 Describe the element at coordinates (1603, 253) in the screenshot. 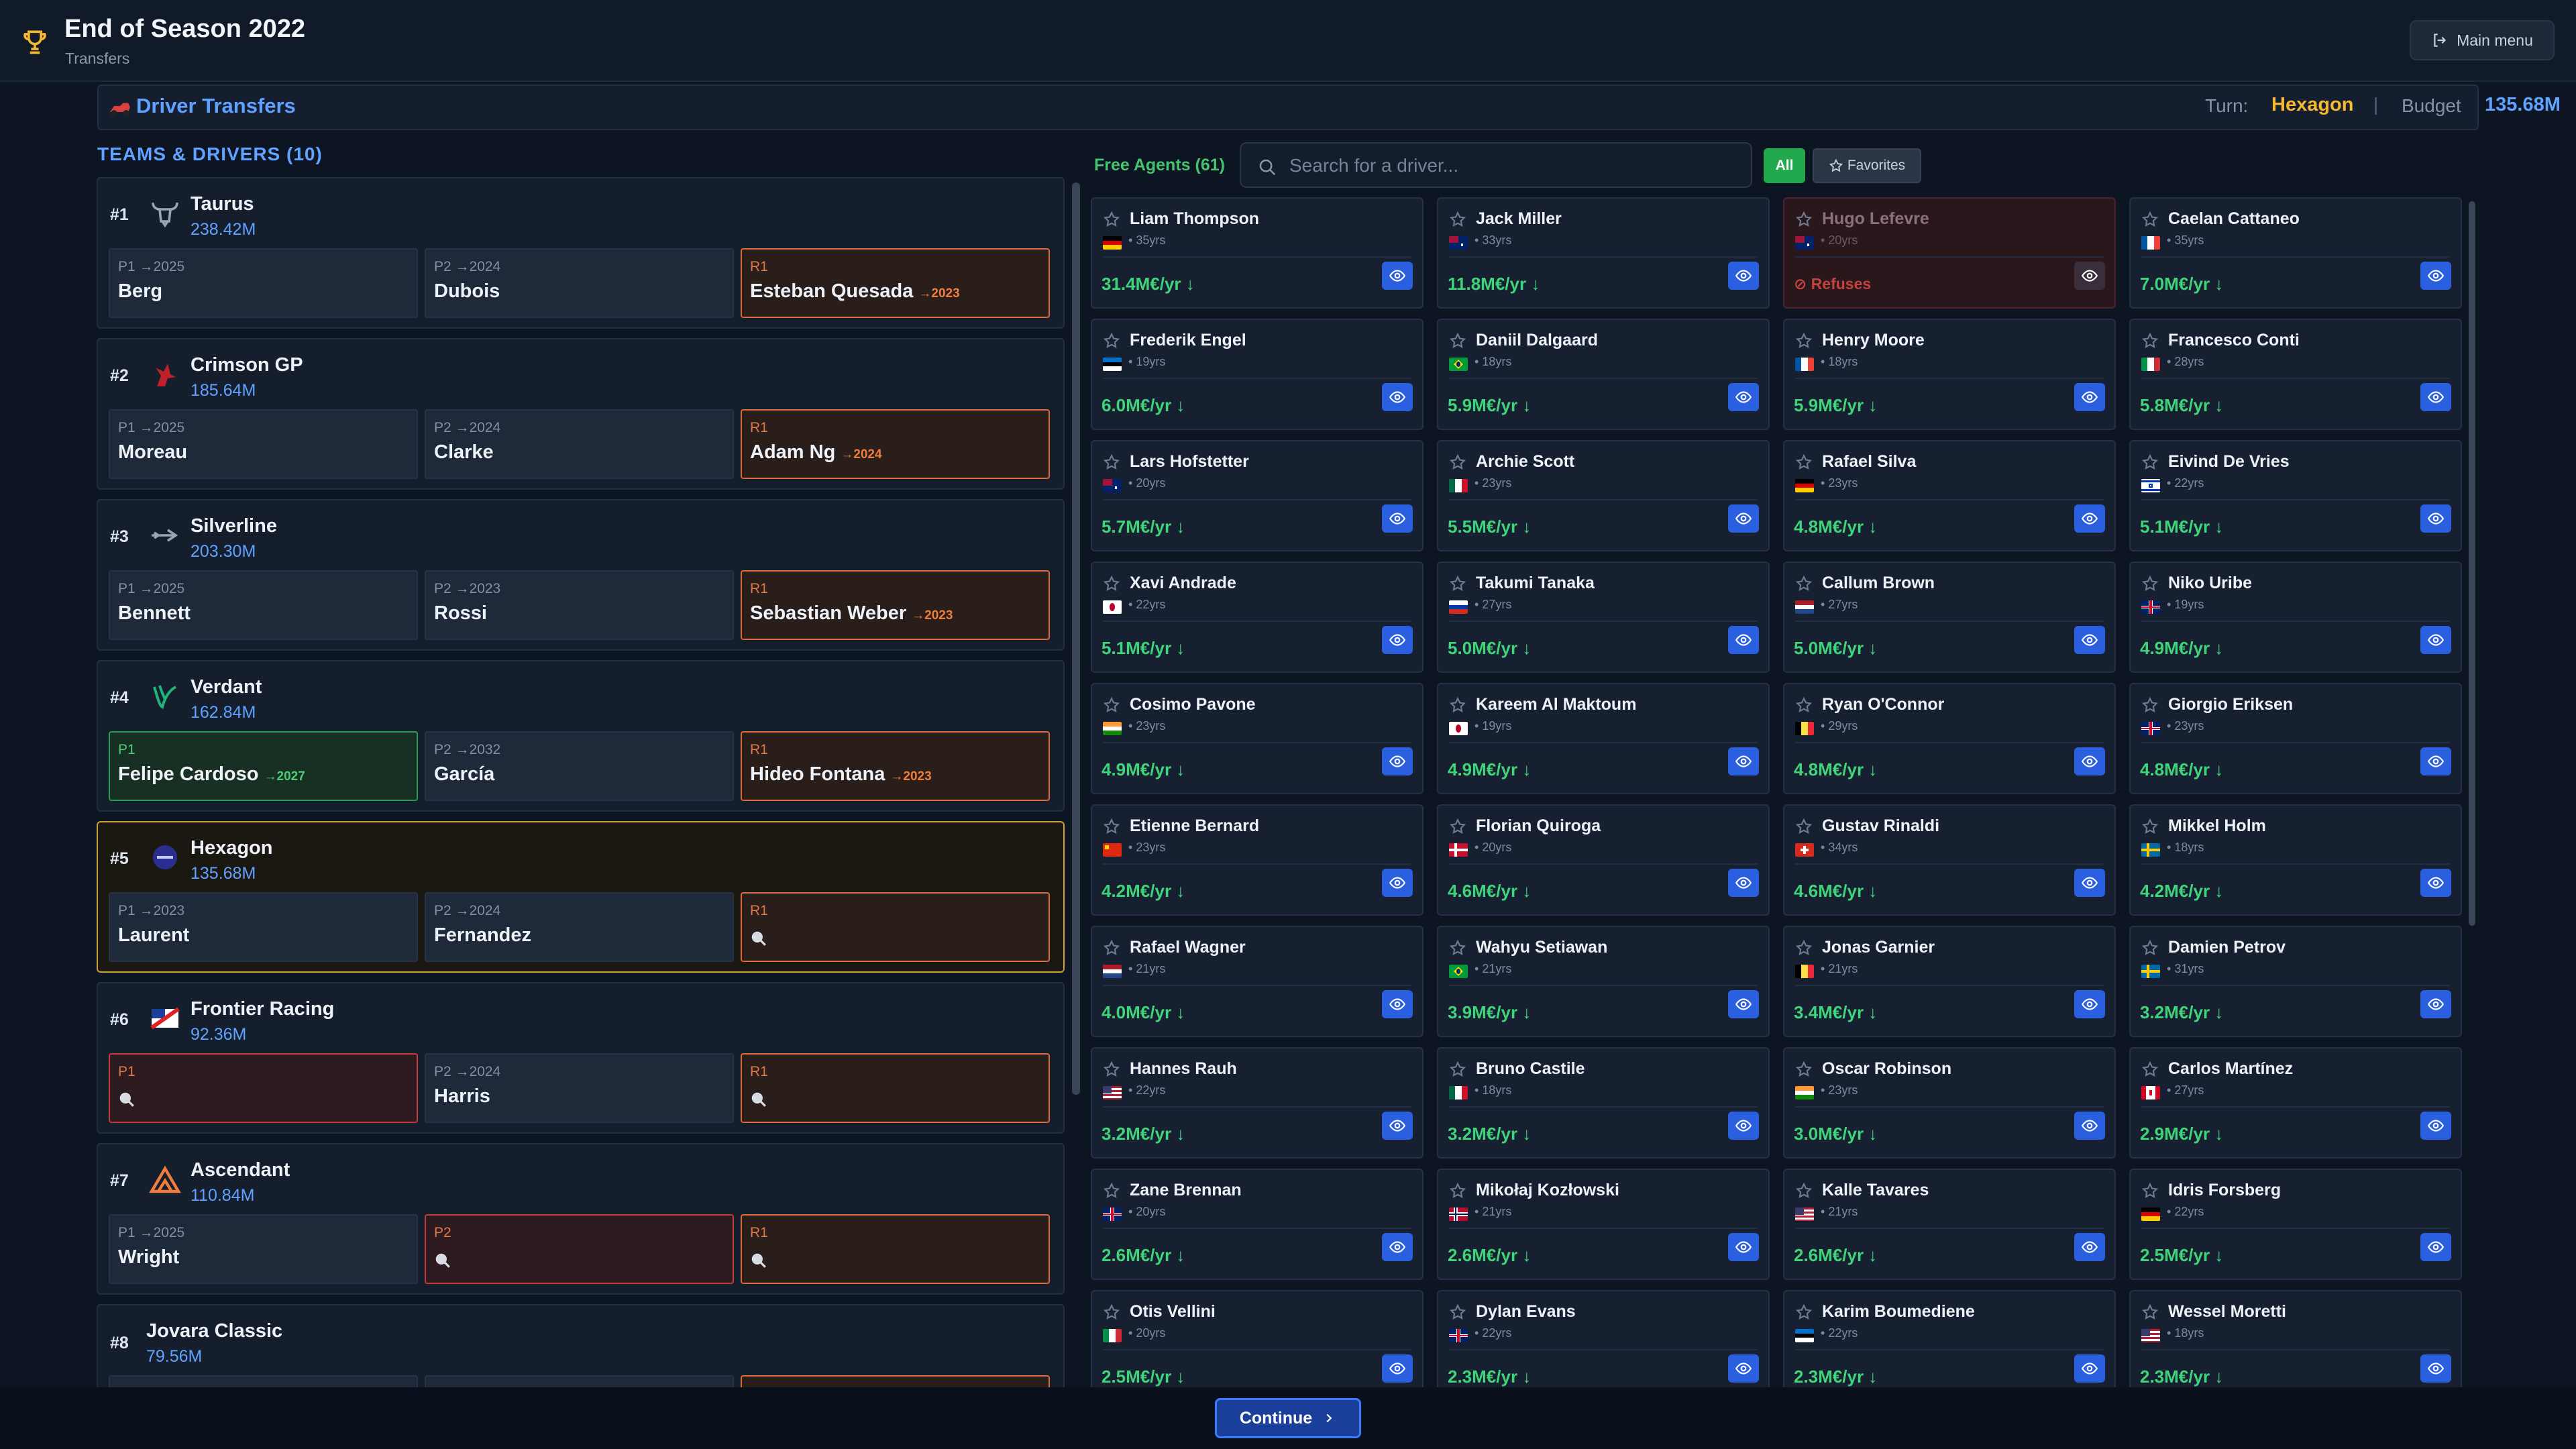

I see `driver-card: Jack Miller • 33yrs 11.8M€/yr ↓` at that location.